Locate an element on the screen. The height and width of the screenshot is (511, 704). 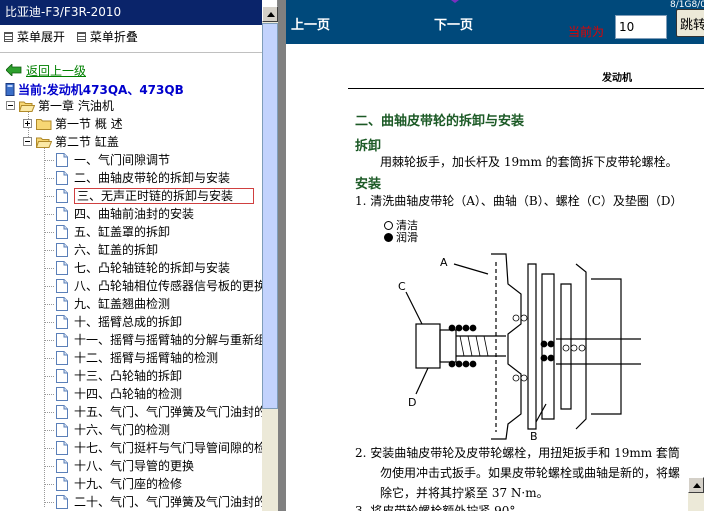
tree-item-label: 十一、摇臂与摇臂轴的分解与重新组装 is located at coordinates (168, 340).